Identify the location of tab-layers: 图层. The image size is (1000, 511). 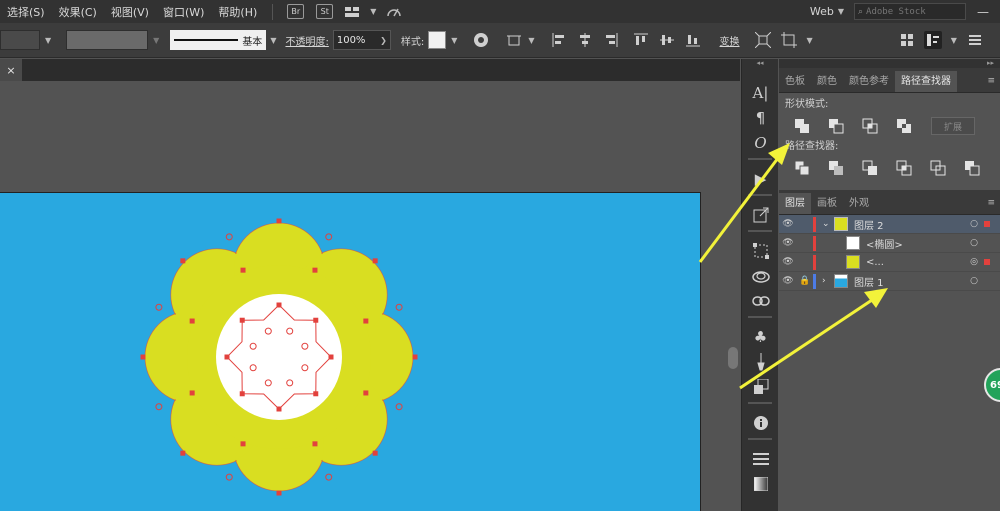
(795, 203).